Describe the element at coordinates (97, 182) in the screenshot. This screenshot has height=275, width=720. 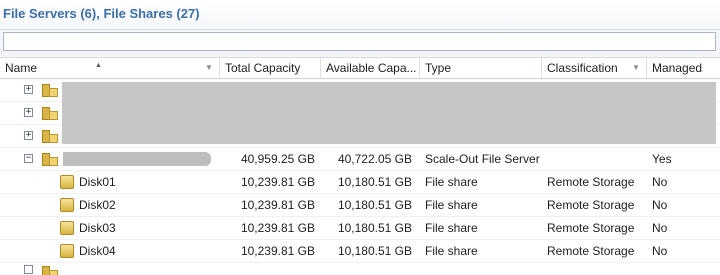
I see `share-name-cell: Disk01` at that location.